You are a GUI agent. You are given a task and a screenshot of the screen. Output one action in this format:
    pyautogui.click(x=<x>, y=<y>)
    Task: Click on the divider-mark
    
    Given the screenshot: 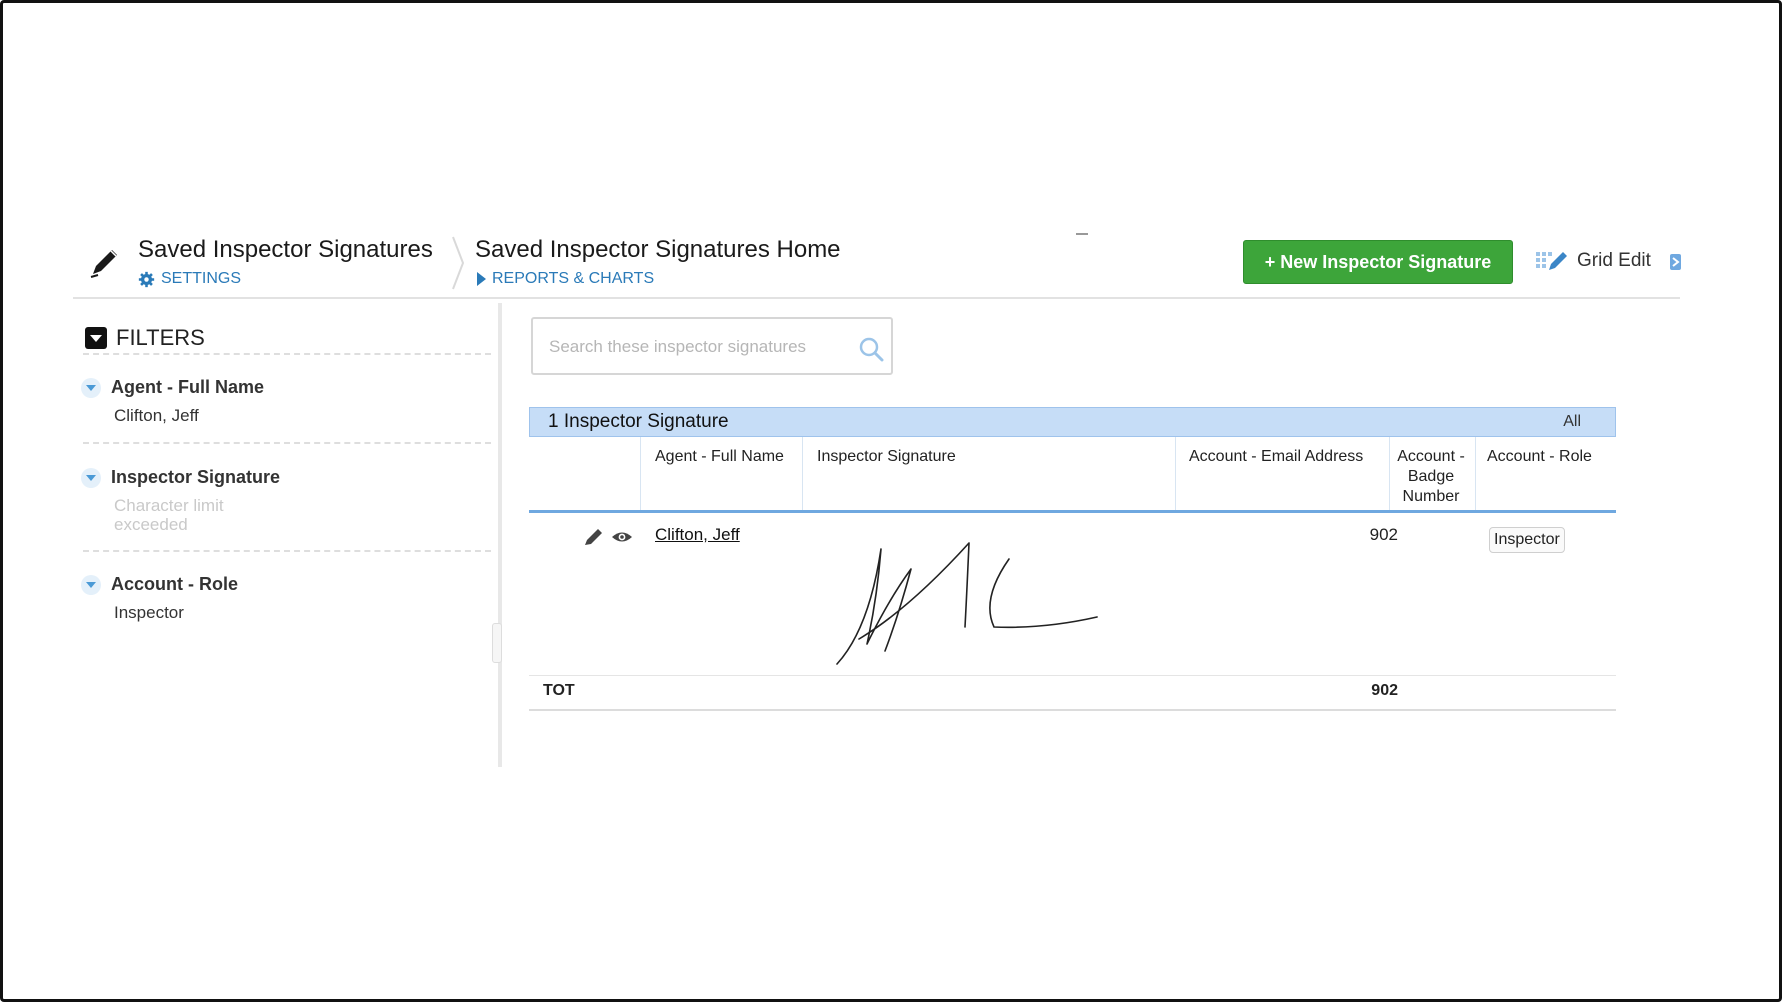 What is the action you would take?
    pyautogui.click(x=1082, y=234)
    